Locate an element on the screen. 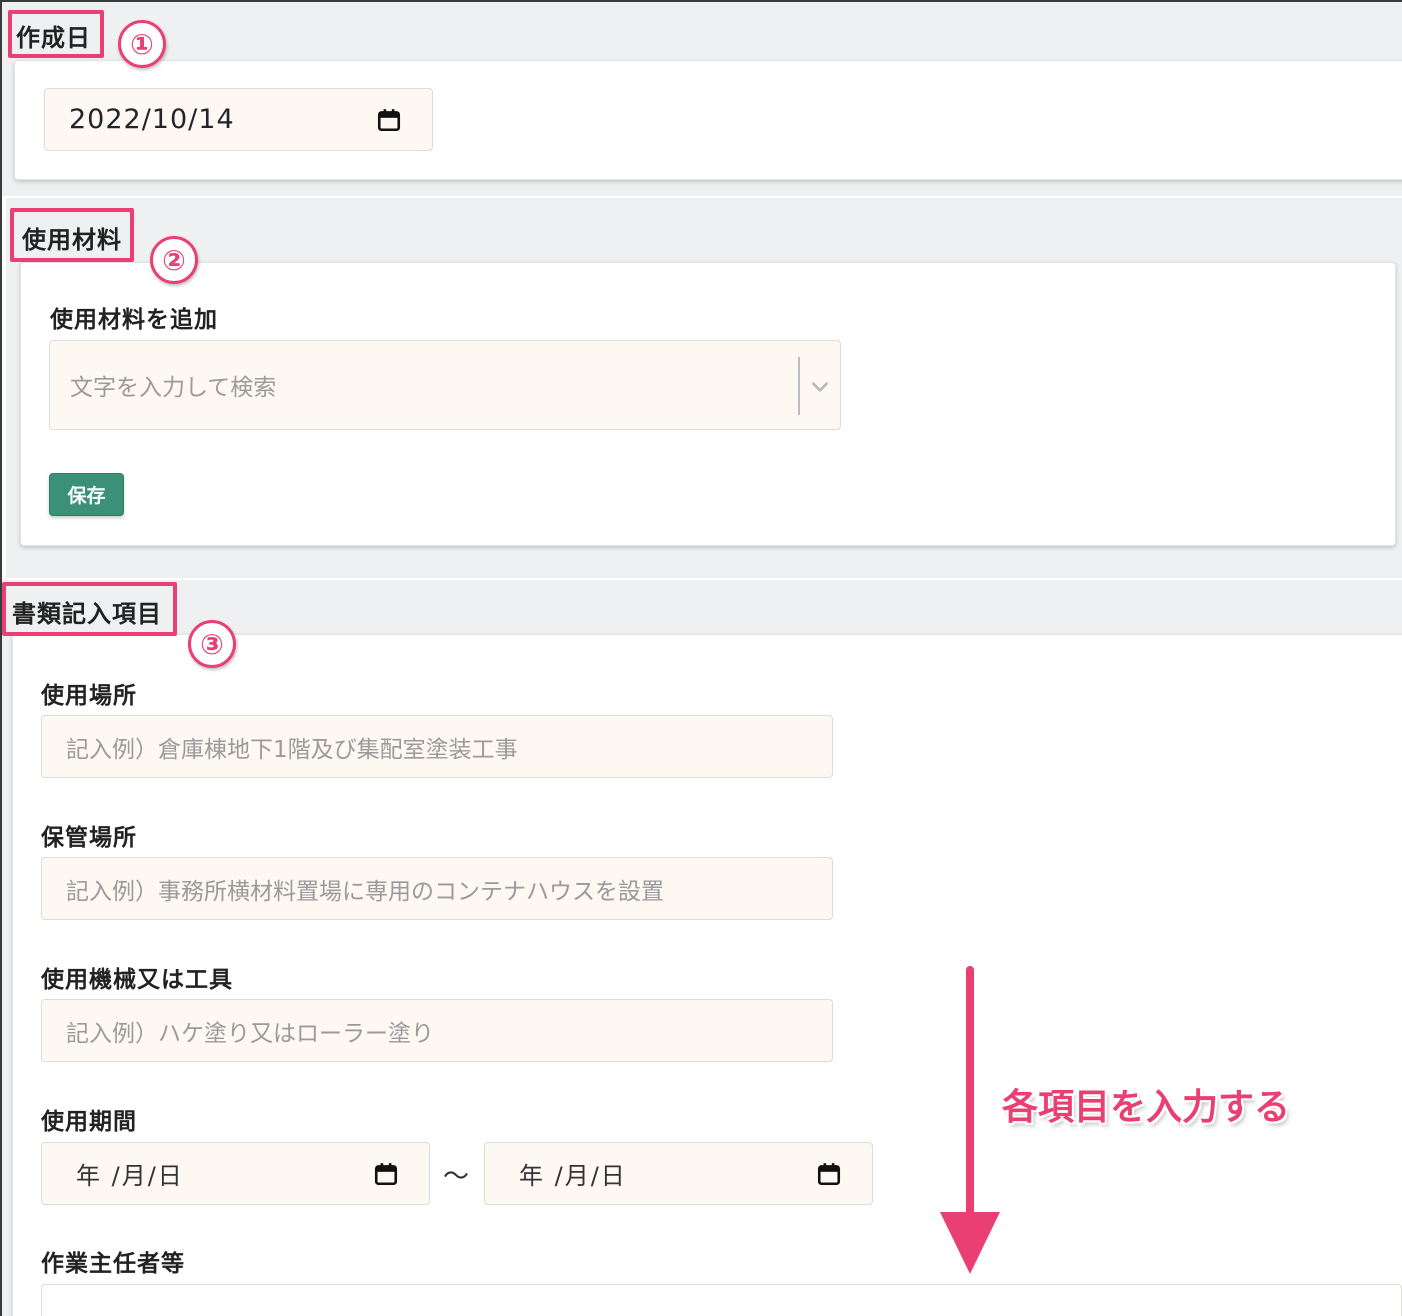  highlight-box-created-date is located at coordinates (56, 34).